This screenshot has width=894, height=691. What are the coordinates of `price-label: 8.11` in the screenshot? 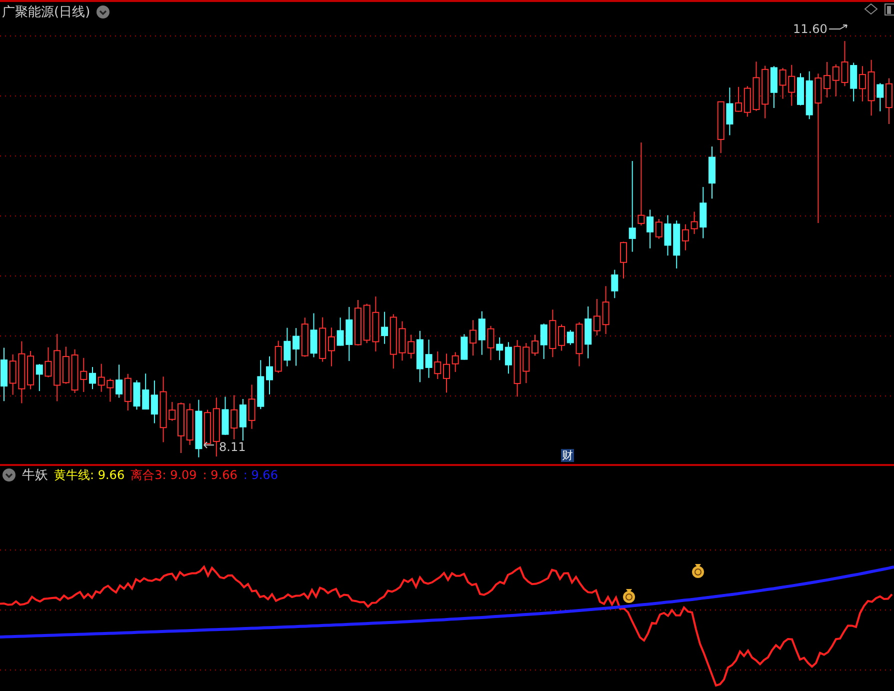 It's located at (232, 447).